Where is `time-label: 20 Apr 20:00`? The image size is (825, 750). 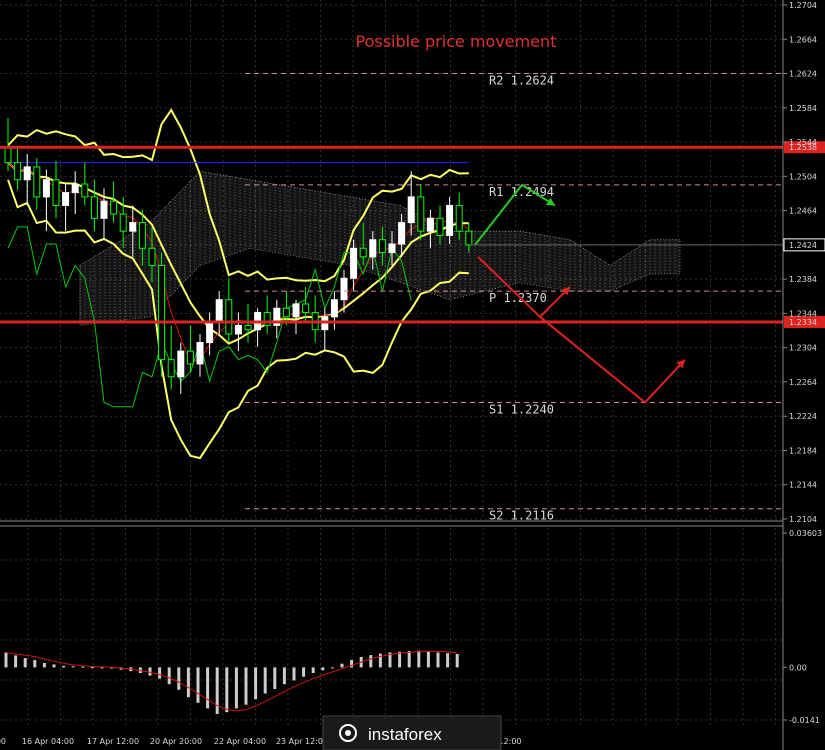
time-label: 20 Apr 20:00 is located at coordinates (176, 741).